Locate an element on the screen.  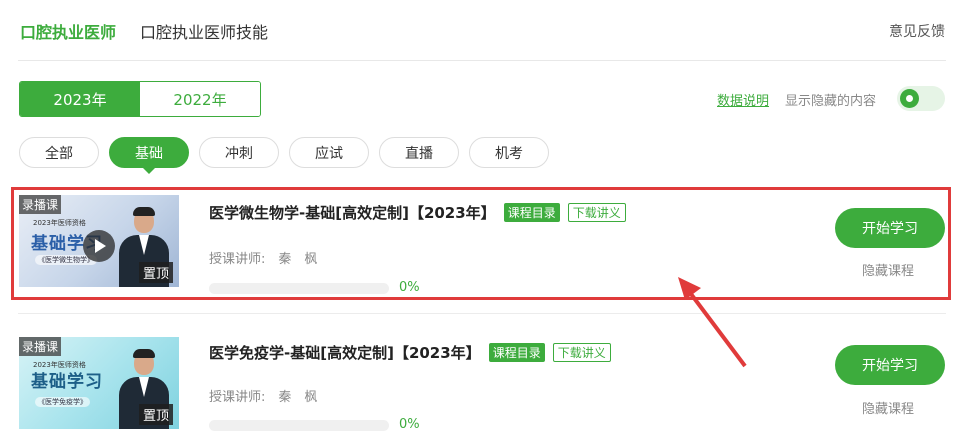
year-selector: 2023年 2022年 is located at coordinates (140, 99).